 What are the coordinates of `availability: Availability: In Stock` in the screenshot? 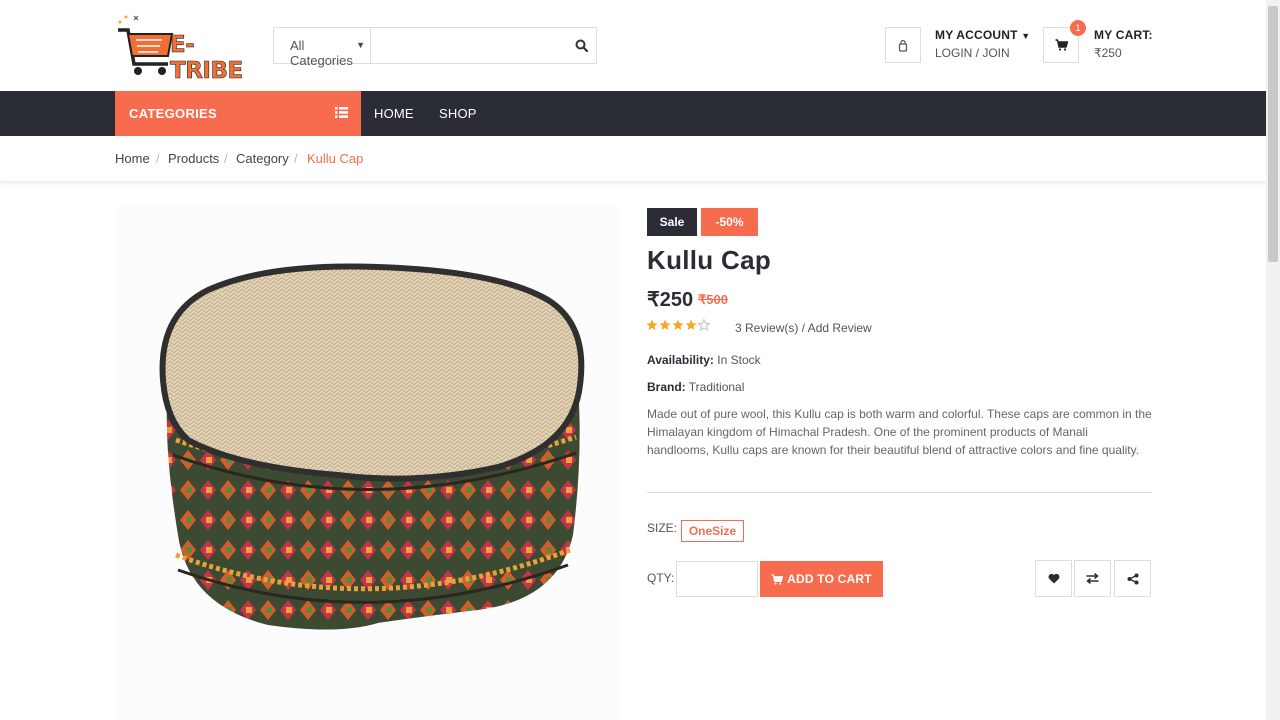 It's located at (704, 360).